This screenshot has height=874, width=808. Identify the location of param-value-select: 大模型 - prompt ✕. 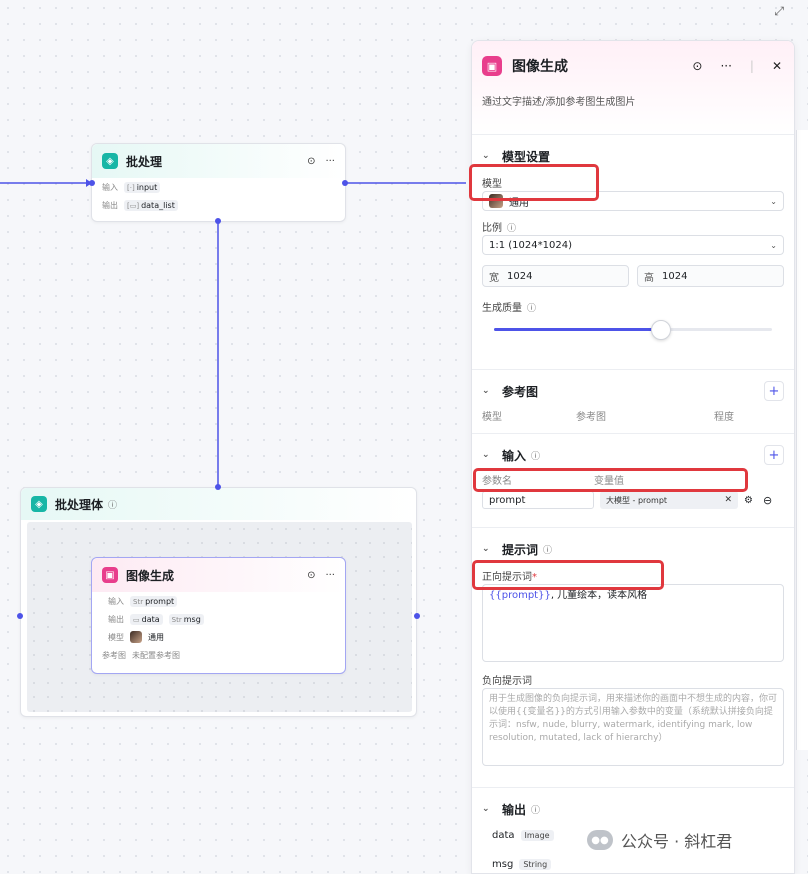
(669, 500).